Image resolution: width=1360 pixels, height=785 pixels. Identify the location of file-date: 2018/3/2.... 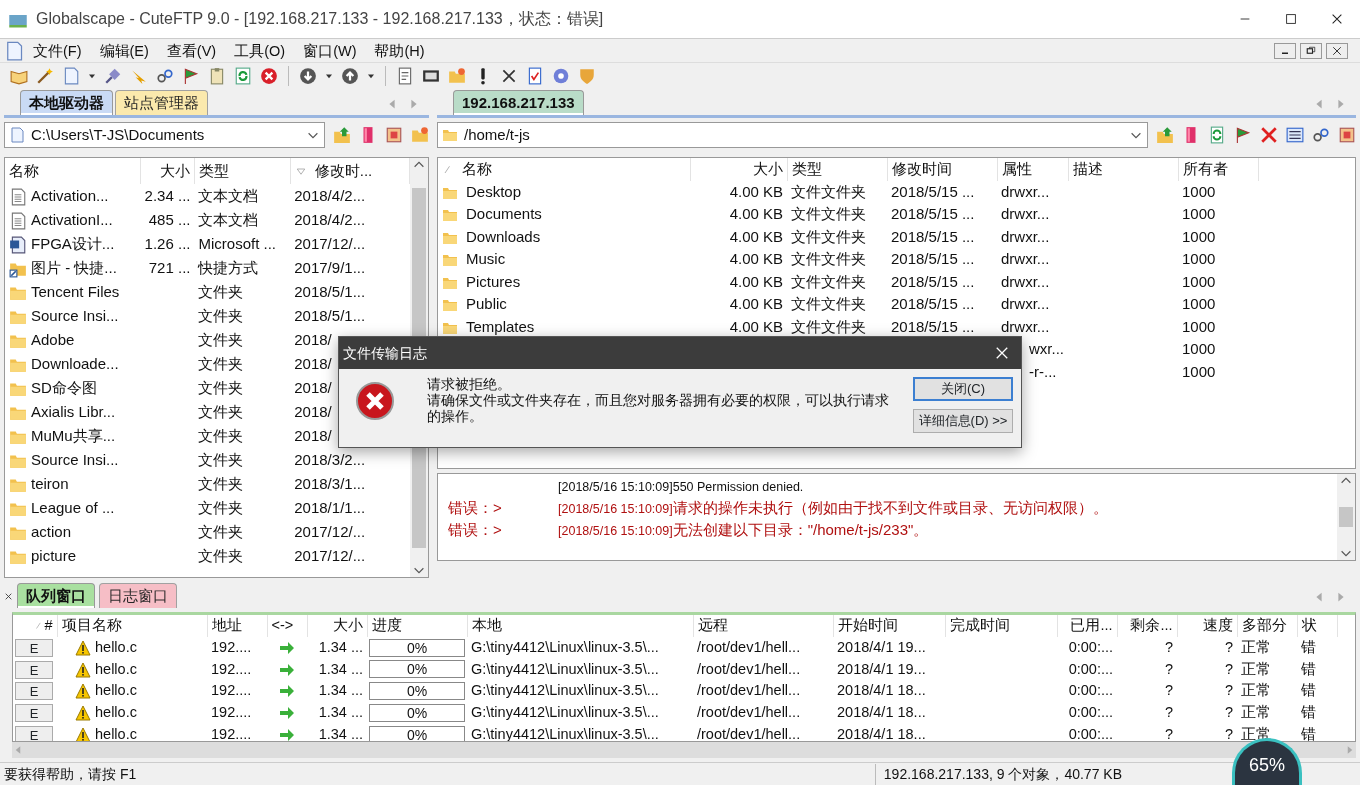
(330, 459).